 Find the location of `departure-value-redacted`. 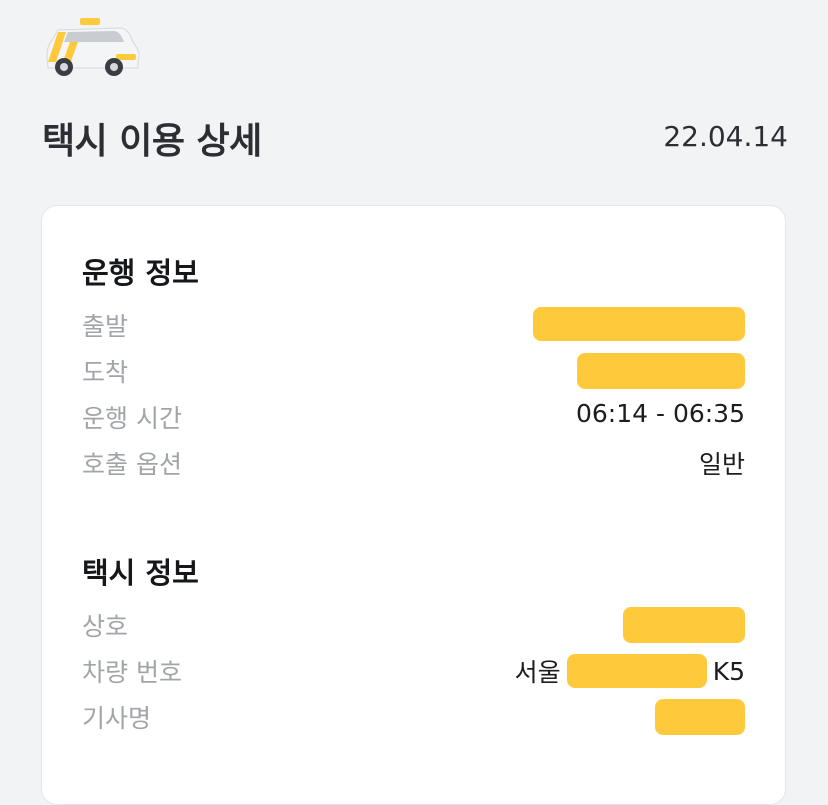

departure-value-redacted is located at coordinates (639, 324).